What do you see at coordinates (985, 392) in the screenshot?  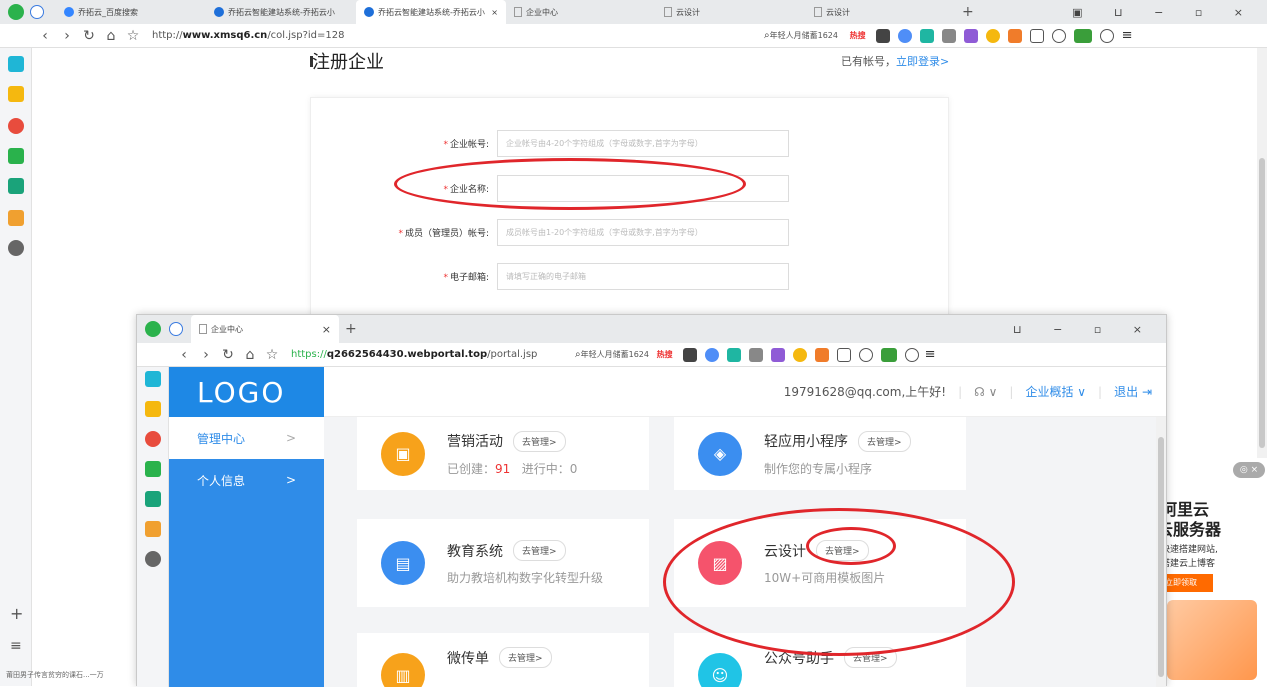 I see `headset-icon: ☊ ∨` at bounding box center [985, 392].